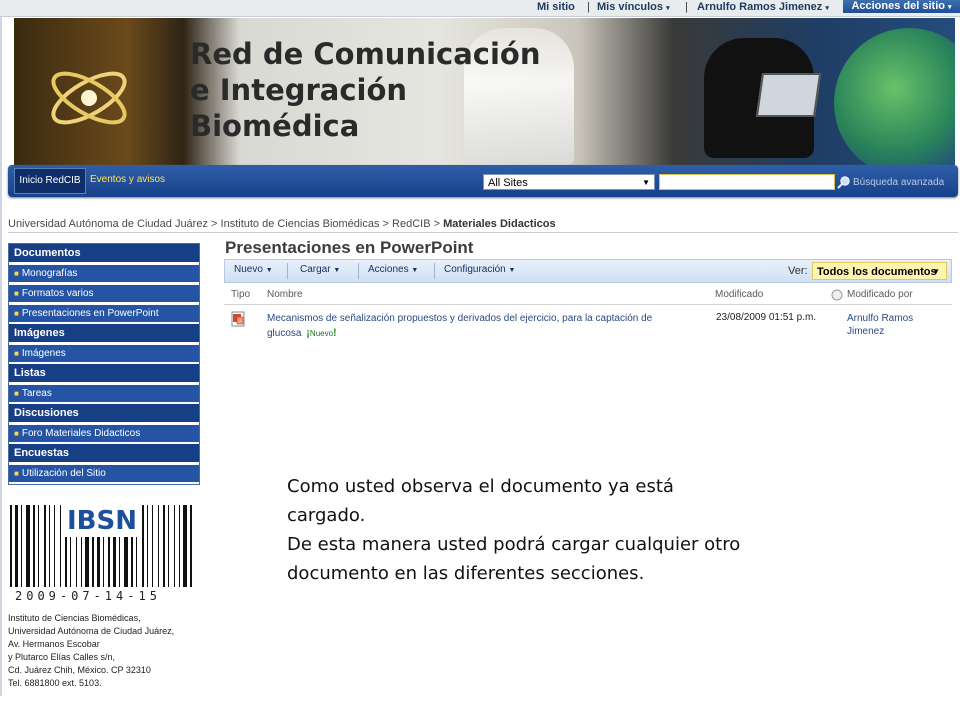 The height and width of the screenshot is (720, 960). I want to click on breadcrumb-item: Universidad Autónoma de Ciudad Juárez, so click(108, 224).